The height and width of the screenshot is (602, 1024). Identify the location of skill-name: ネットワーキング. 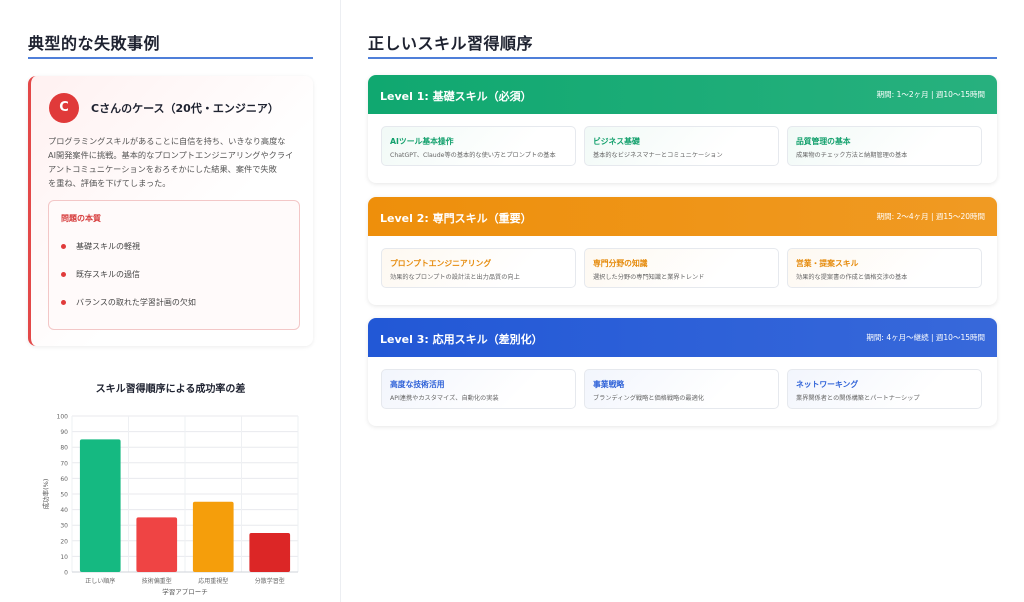
(827, 384).